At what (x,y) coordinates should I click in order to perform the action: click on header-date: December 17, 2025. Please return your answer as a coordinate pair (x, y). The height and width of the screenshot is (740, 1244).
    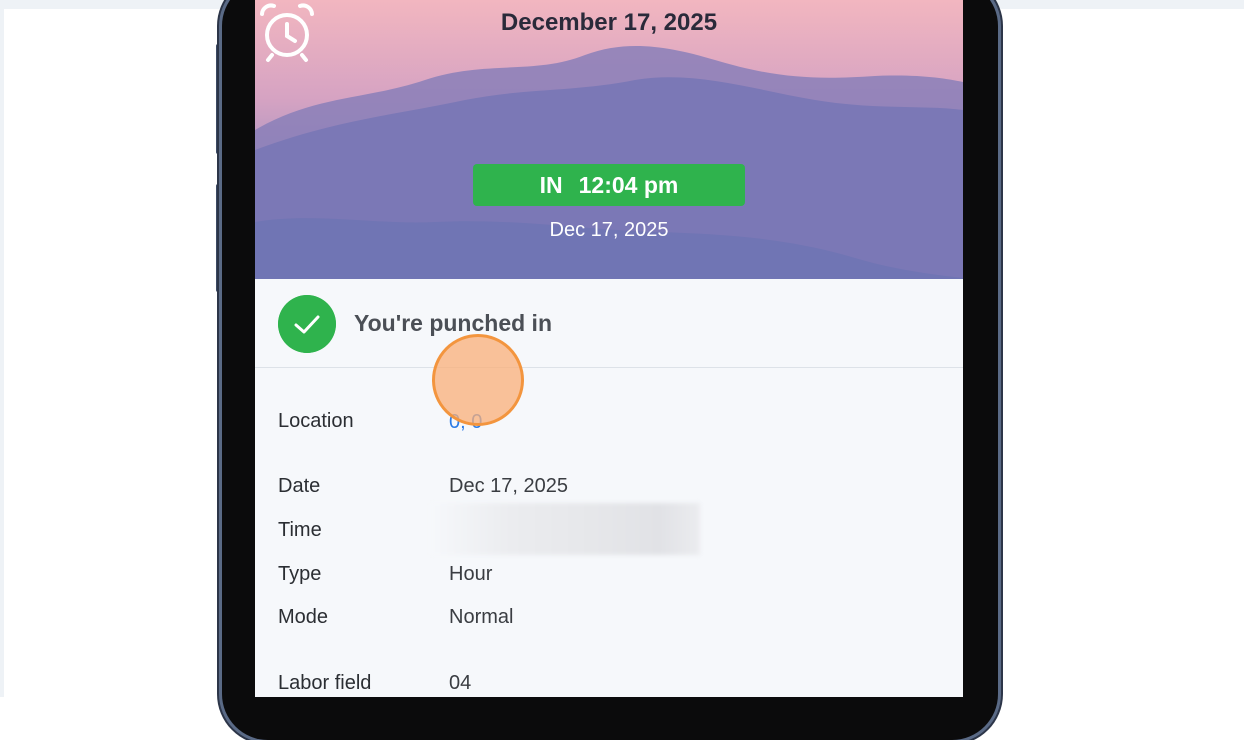
    Looking at the image, I should click on (609, 22).